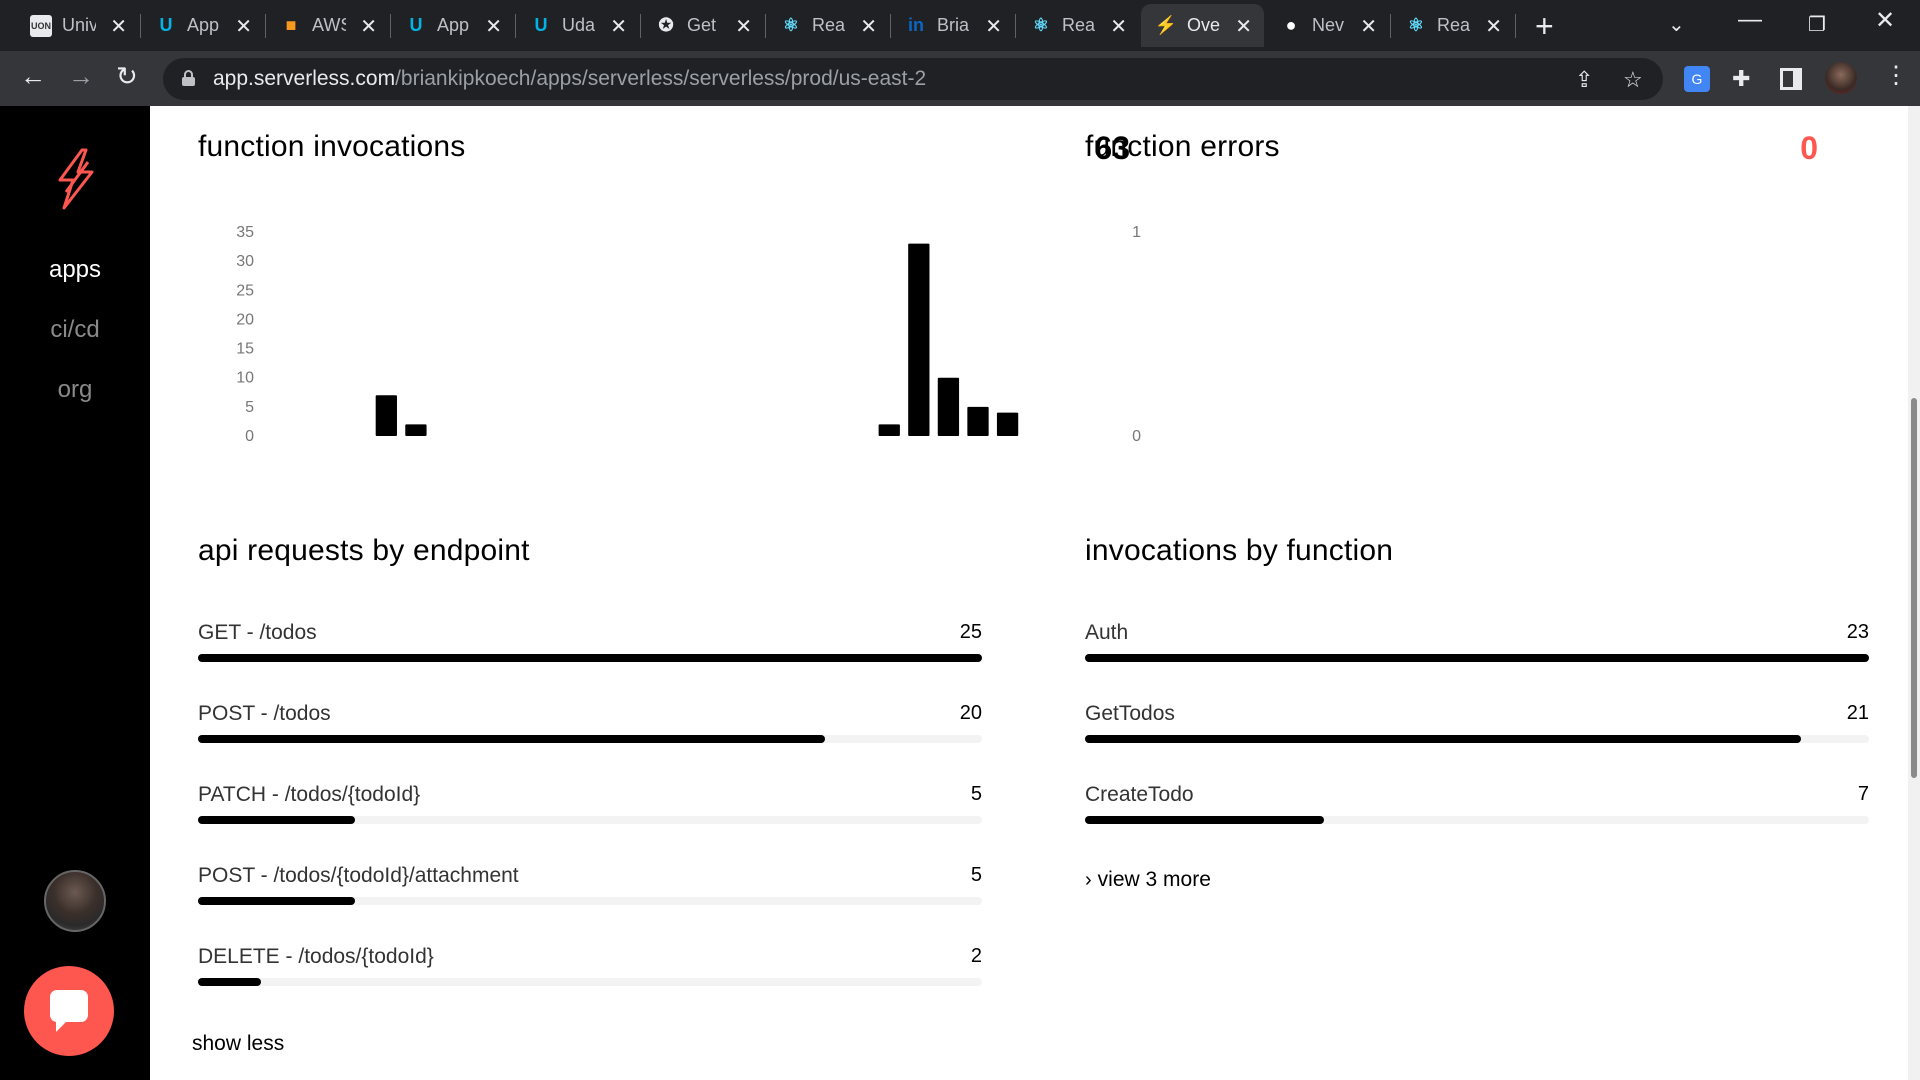  Describe the element at coordinates (75, 901) in the screenshot. I see `user-avatar` at that location.